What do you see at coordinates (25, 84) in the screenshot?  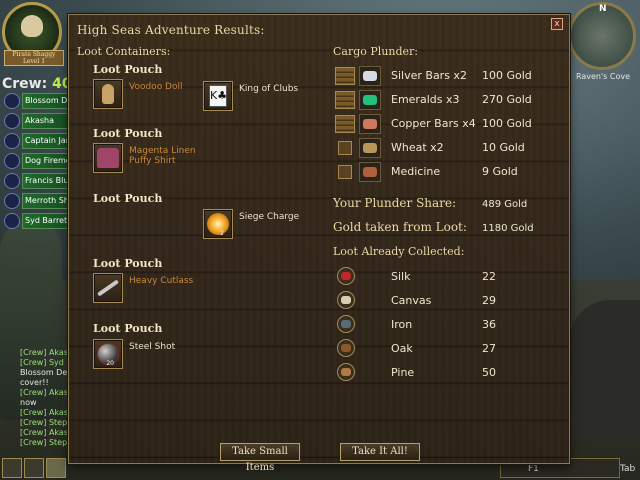 I see `crew-label-text: Crew:` at bounding box center [25, 84].